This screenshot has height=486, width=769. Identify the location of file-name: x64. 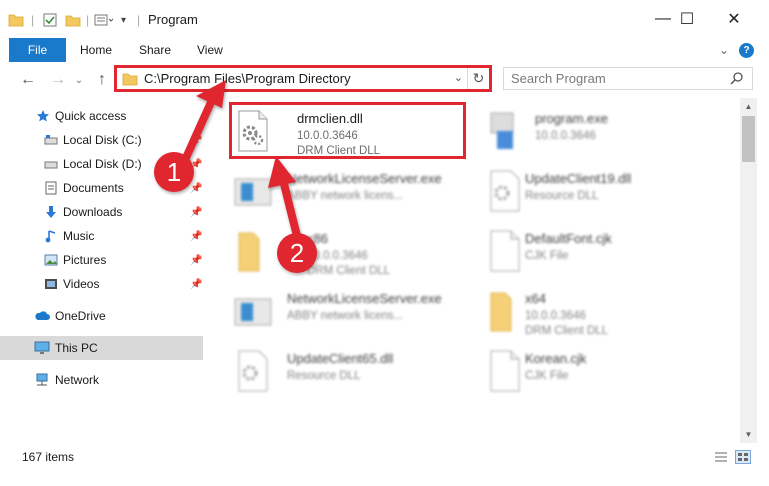
(535, 298).